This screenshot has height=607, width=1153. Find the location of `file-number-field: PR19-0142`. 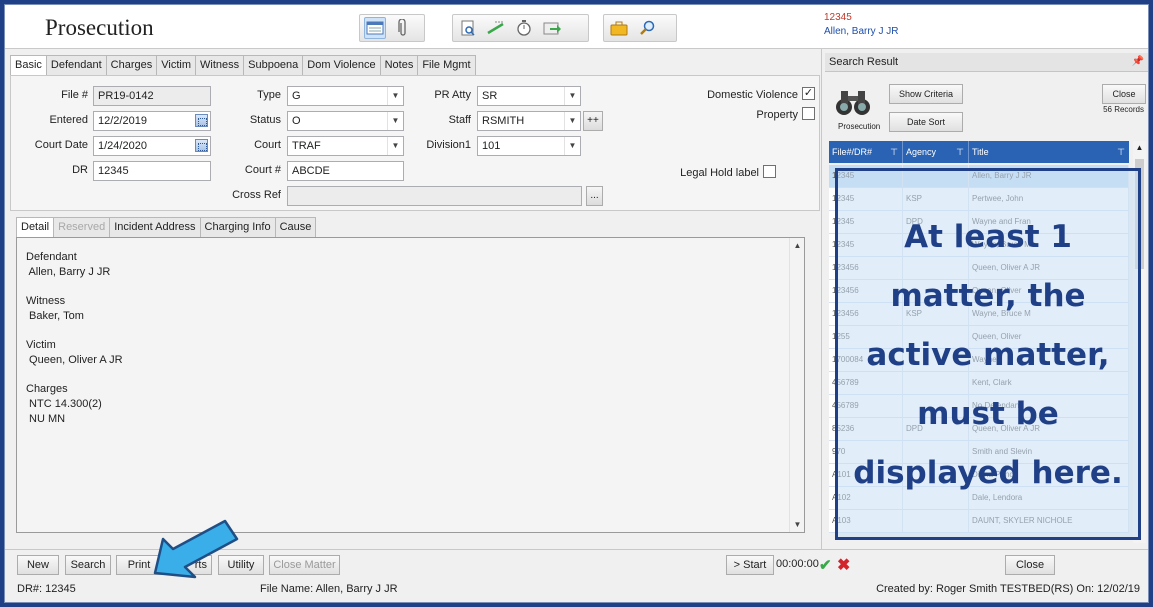

file-number-field: PR19-0142 is located at coordinates (152, 96).